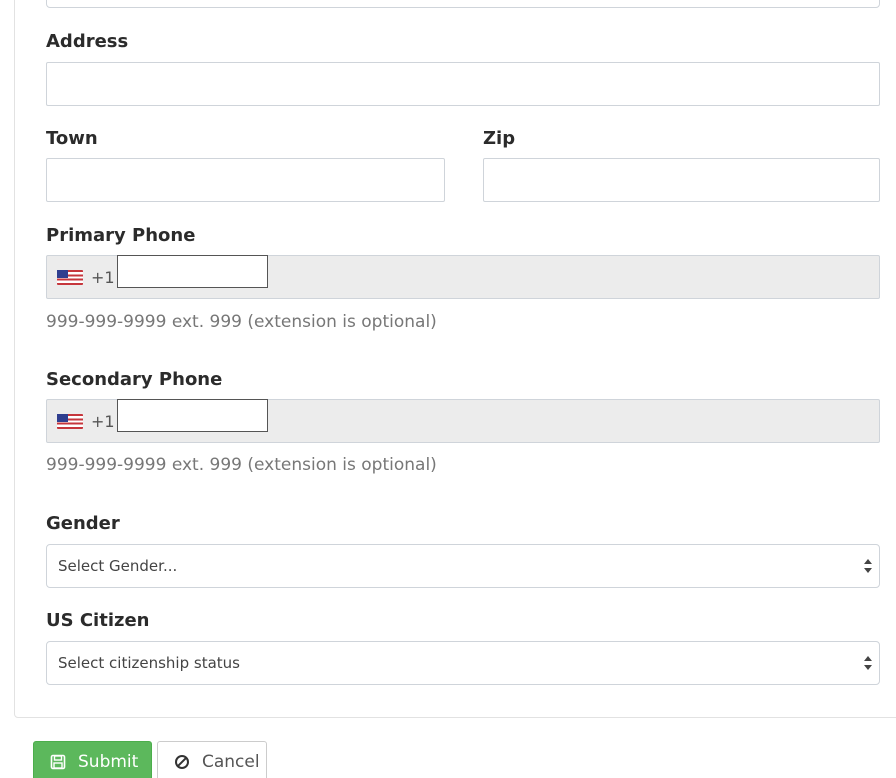  I want to click on us-citizen-select-value: Select citizenship status, so click(149, 663).